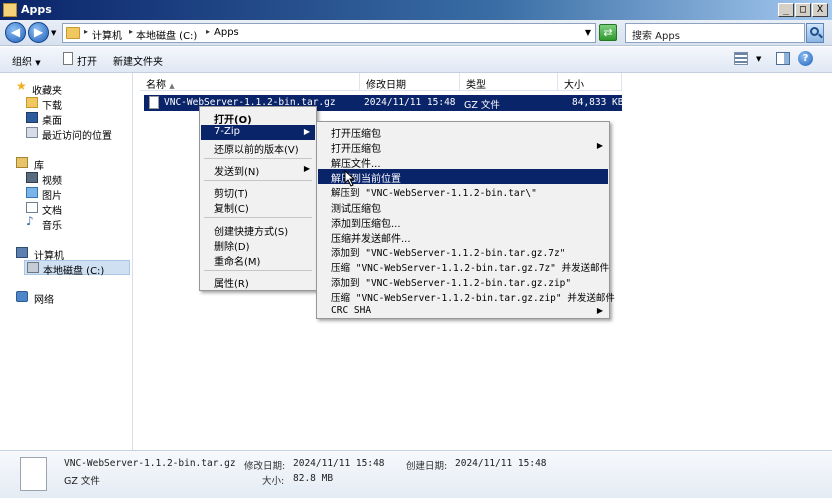 The width and height of the screenshot is (832, 498). I want to click on menu-item-delete: 删除(D), so click(258, 245).